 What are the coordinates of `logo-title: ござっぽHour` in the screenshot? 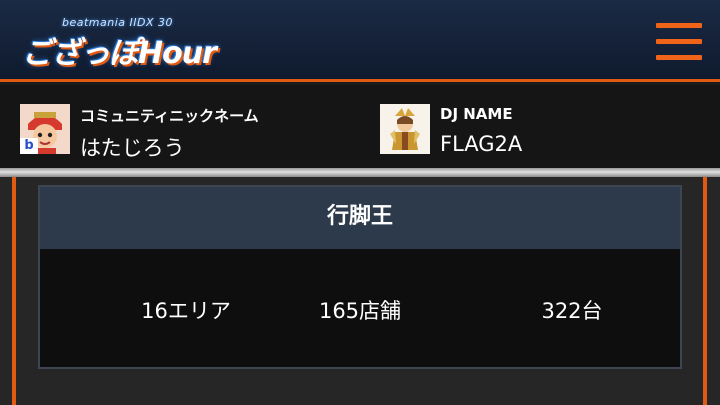 It's located at (119, 53).